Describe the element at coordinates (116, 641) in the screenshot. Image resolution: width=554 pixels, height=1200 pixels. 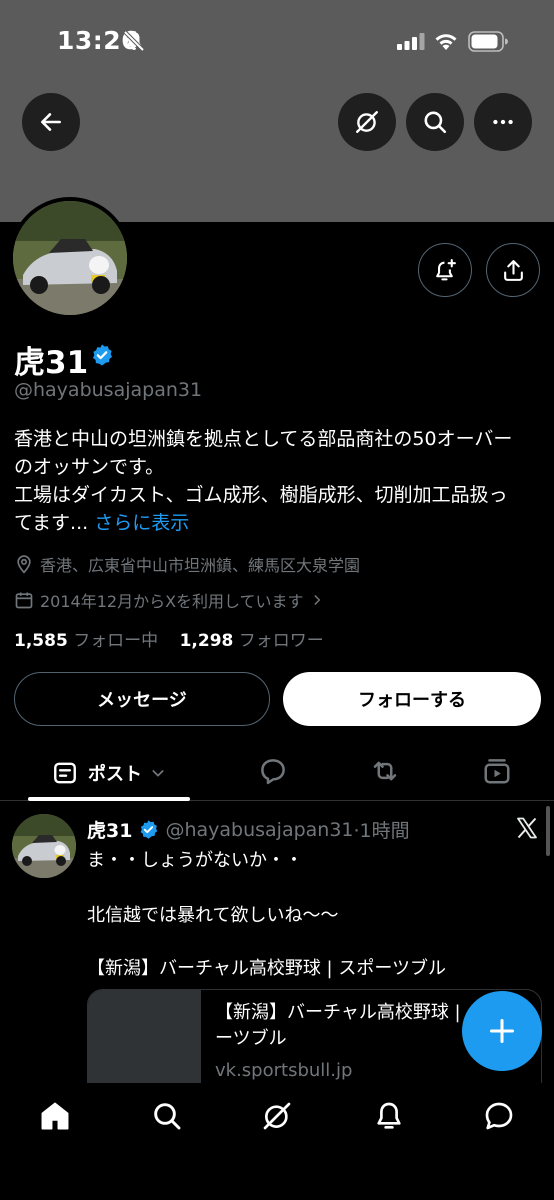
I see `following-label: フォロー中` at that location.